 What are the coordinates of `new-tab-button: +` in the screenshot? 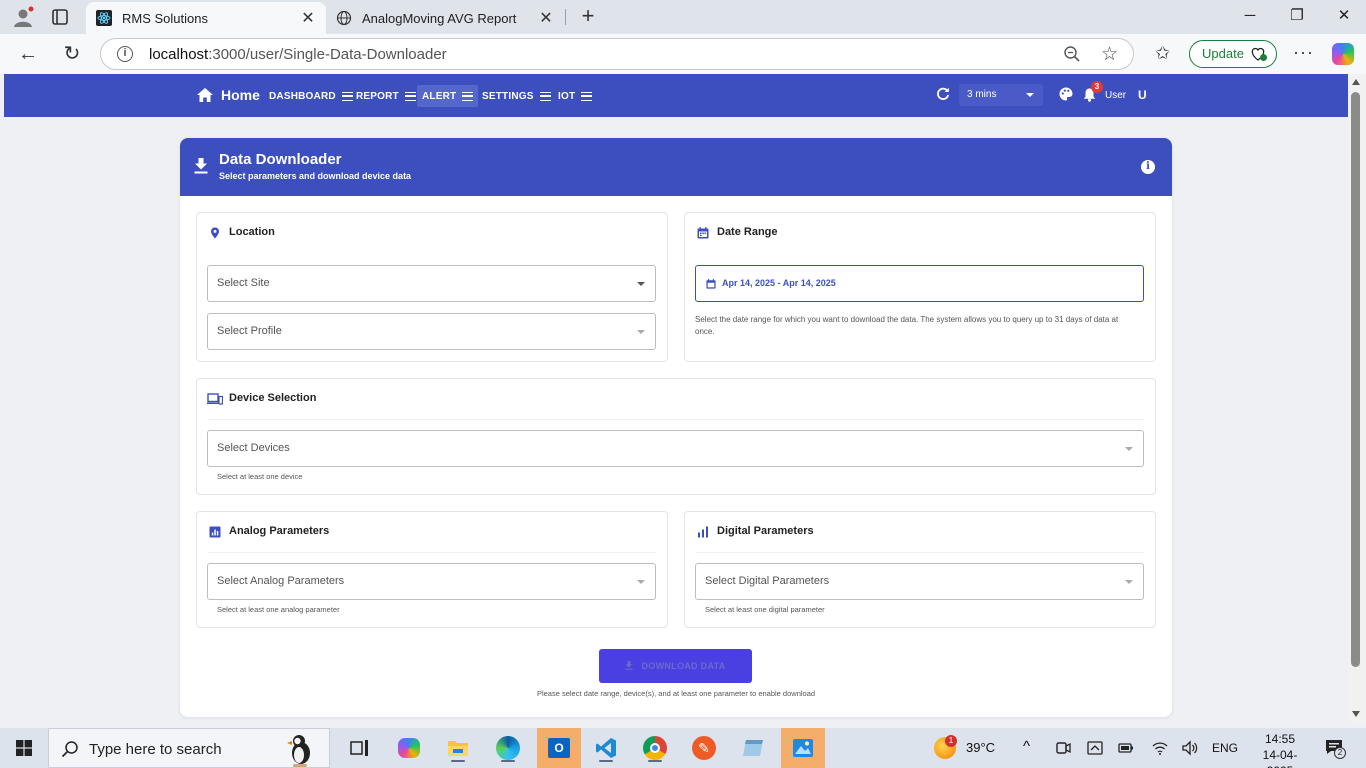 It's located at (588, 16).